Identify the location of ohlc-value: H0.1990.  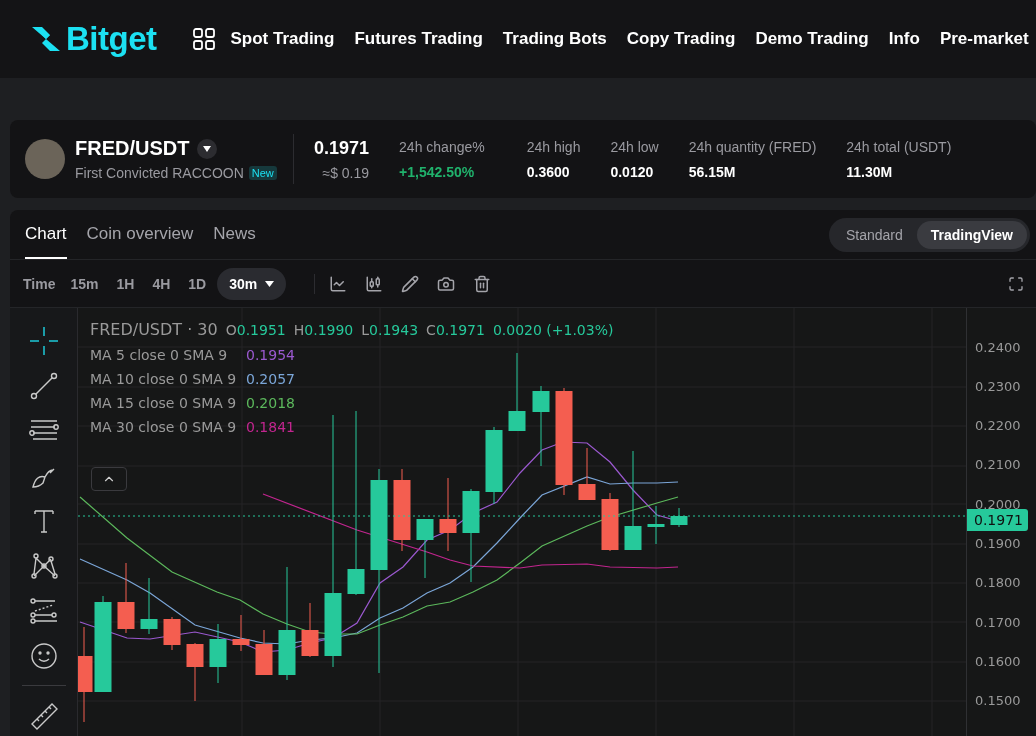
(323, 330).